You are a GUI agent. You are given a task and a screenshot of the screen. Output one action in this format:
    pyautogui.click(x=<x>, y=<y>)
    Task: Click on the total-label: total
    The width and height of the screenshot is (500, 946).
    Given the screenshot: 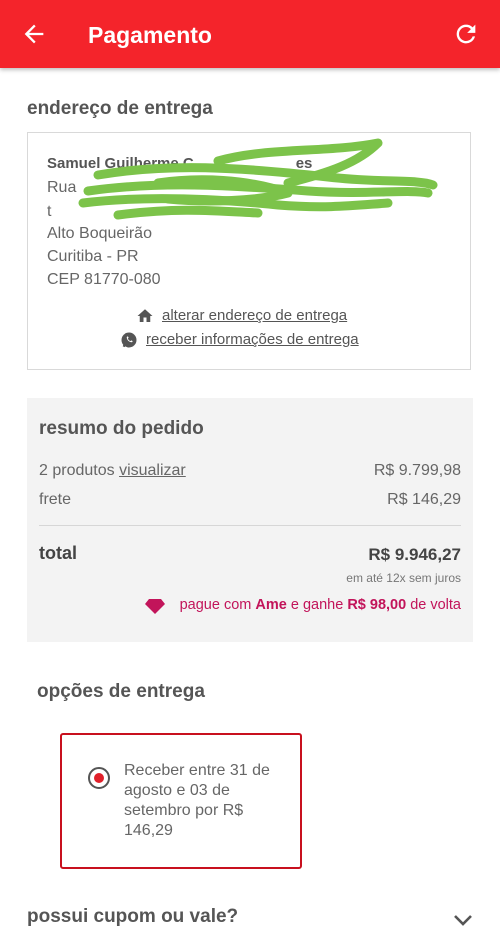 What is the action you would take?
    pyautogui.click(x=58, y=553)
    